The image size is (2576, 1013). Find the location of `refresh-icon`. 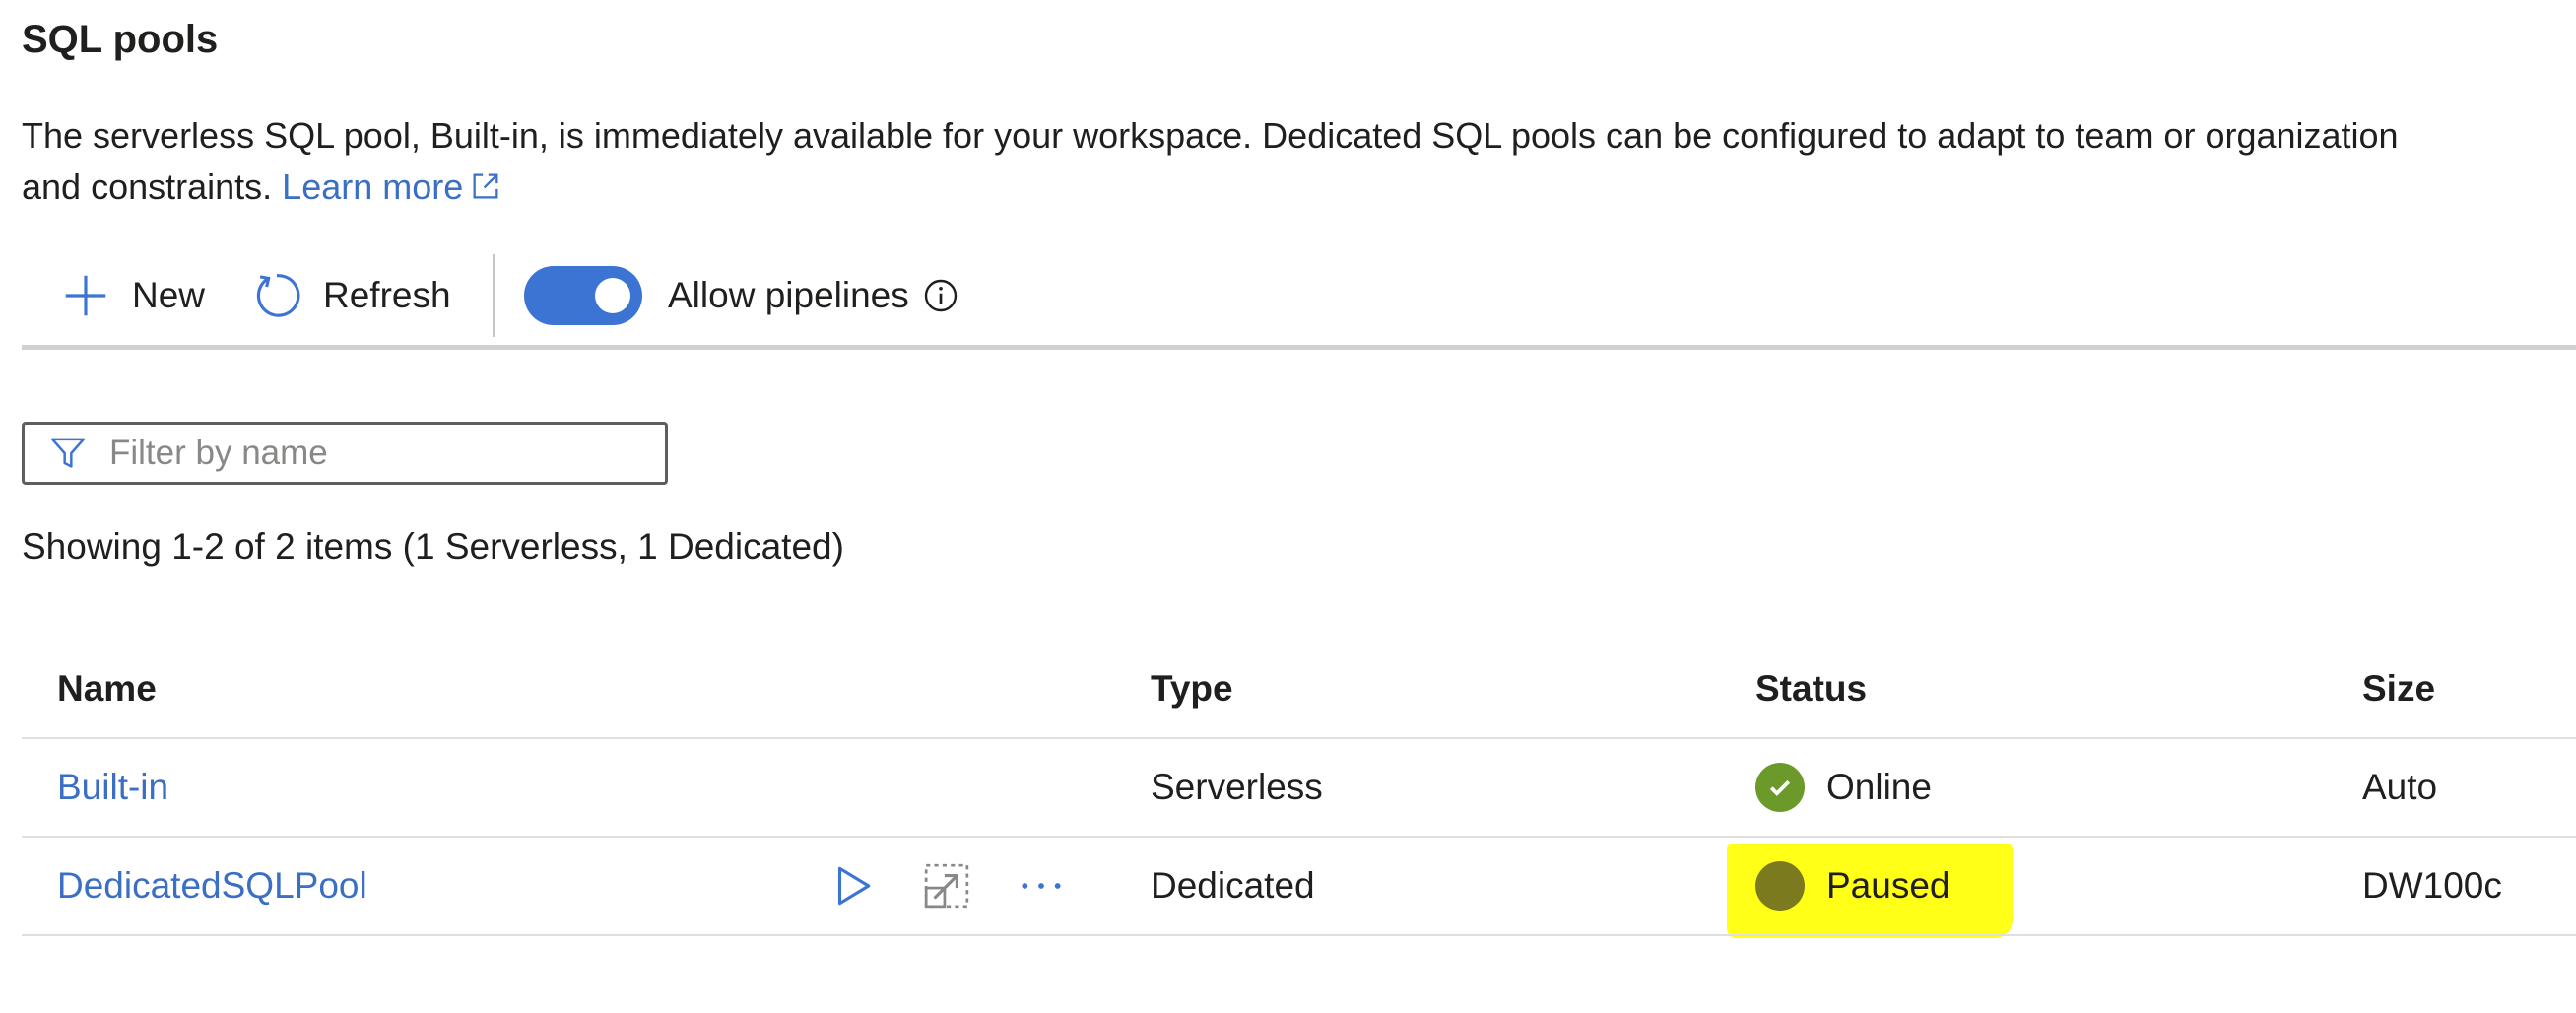

refresh-icon is located at coordinates (278, 295).